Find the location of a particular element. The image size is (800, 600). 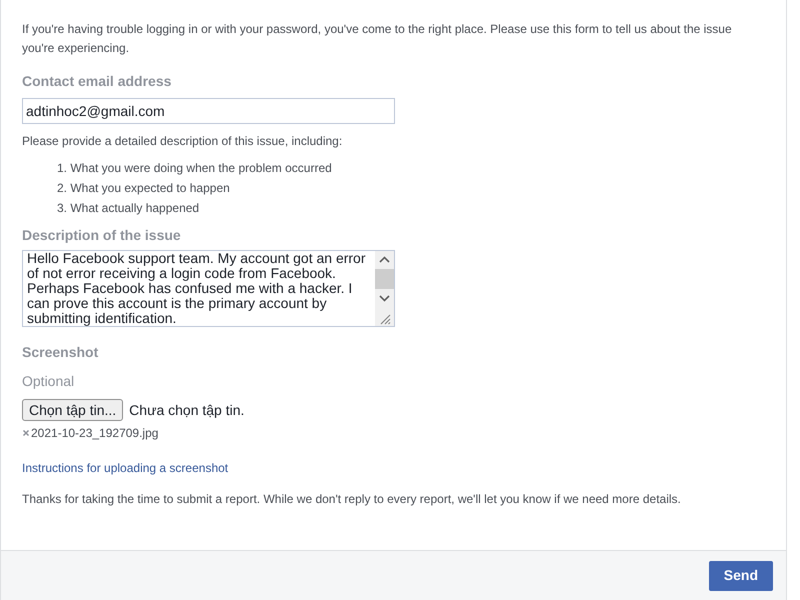

intro-text: If you're having trouble logging in or with your password, you've come to the right place. Please use this form to tell us about the issue you're experiencing. is located at coordinates (377, 39).